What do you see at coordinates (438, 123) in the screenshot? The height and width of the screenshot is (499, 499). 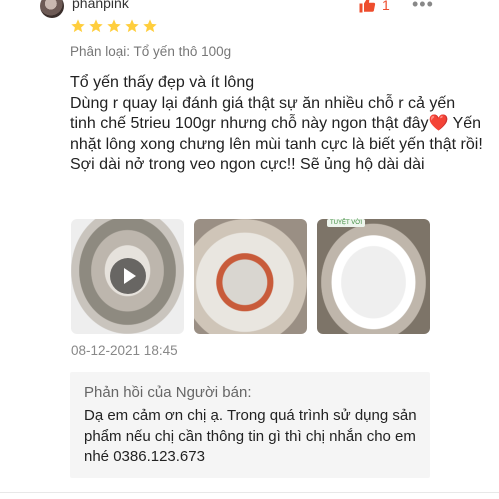 I see `heart-icon: ❤️` at bounding box center [438, 123].